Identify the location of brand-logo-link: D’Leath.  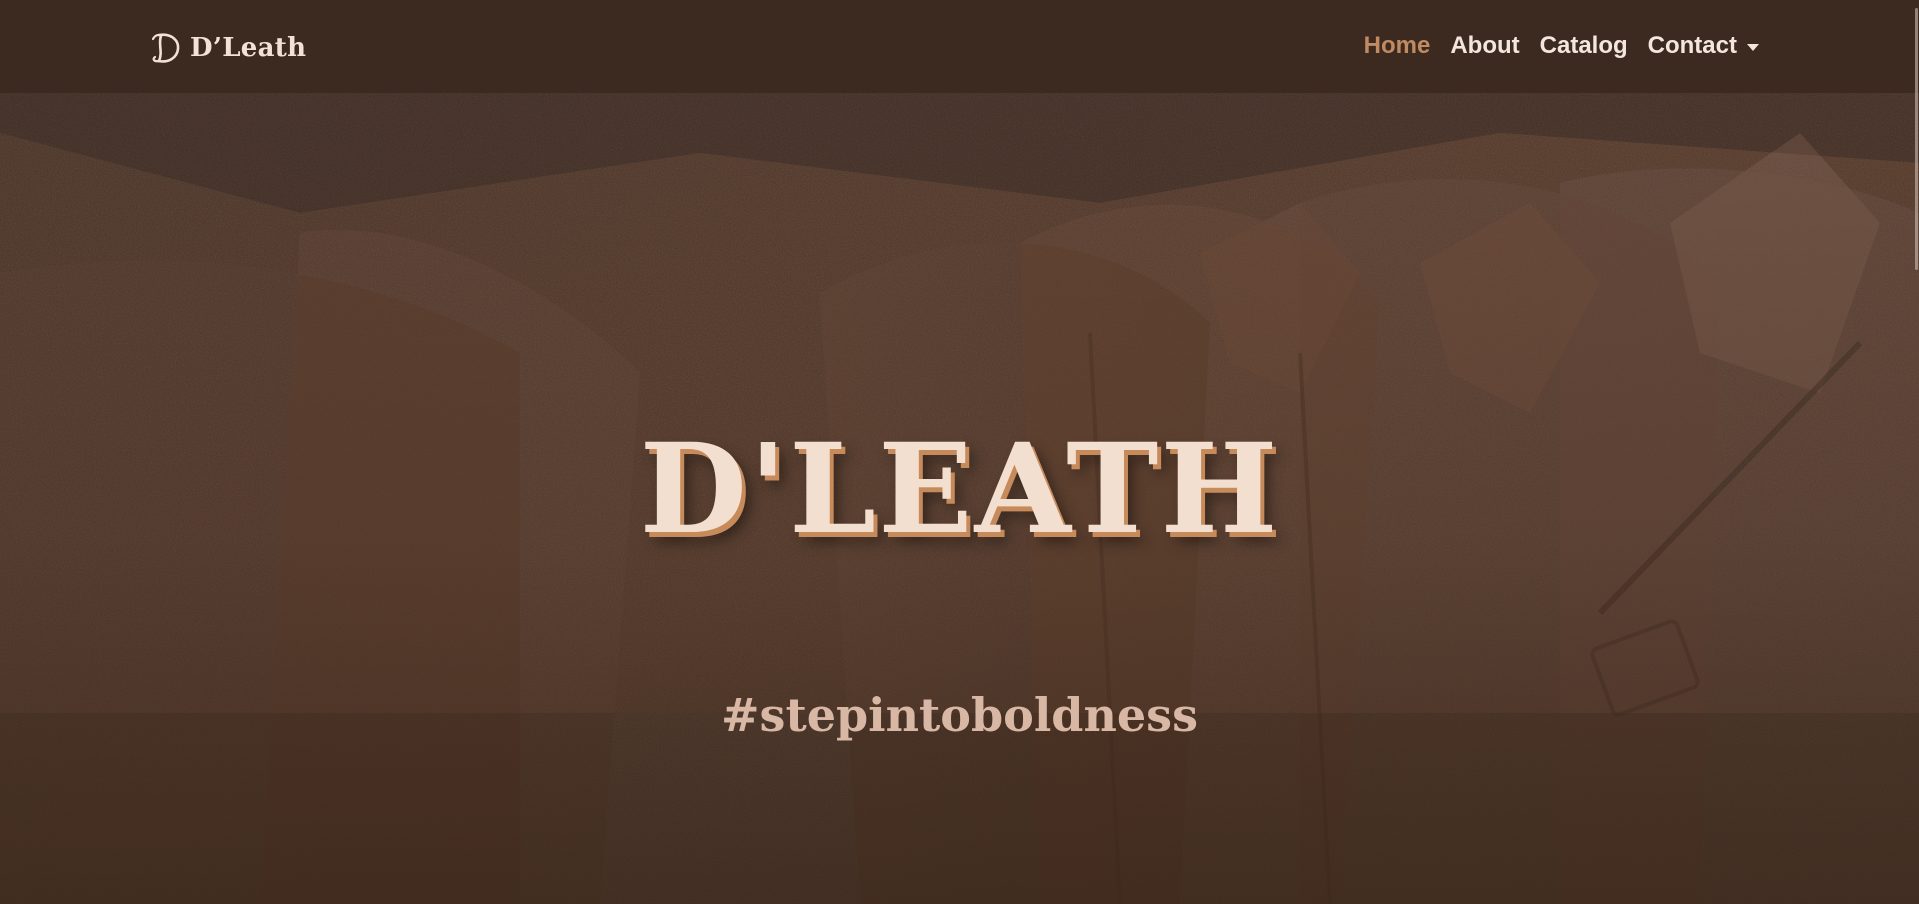
(227, 48).